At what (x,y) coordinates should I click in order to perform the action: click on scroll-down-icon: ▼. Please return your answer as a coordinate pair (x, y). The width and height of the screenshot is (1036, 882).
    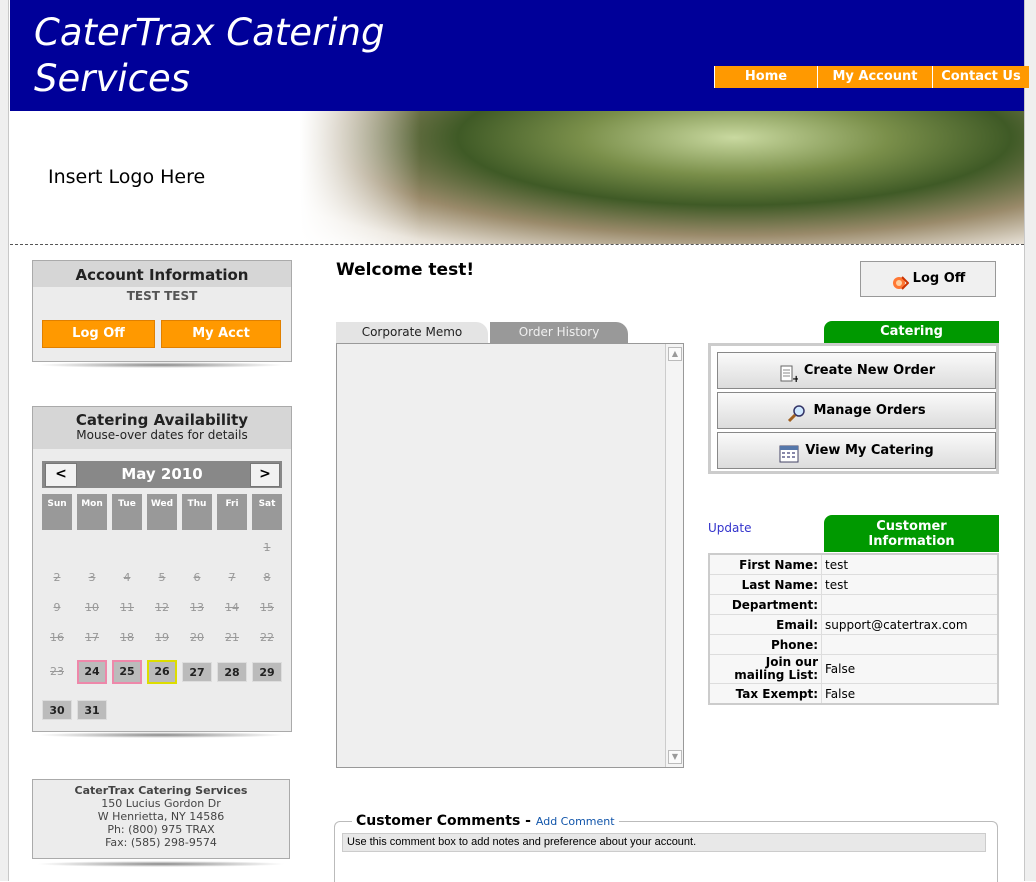
    Looking at the image, I should click on (675, 757).